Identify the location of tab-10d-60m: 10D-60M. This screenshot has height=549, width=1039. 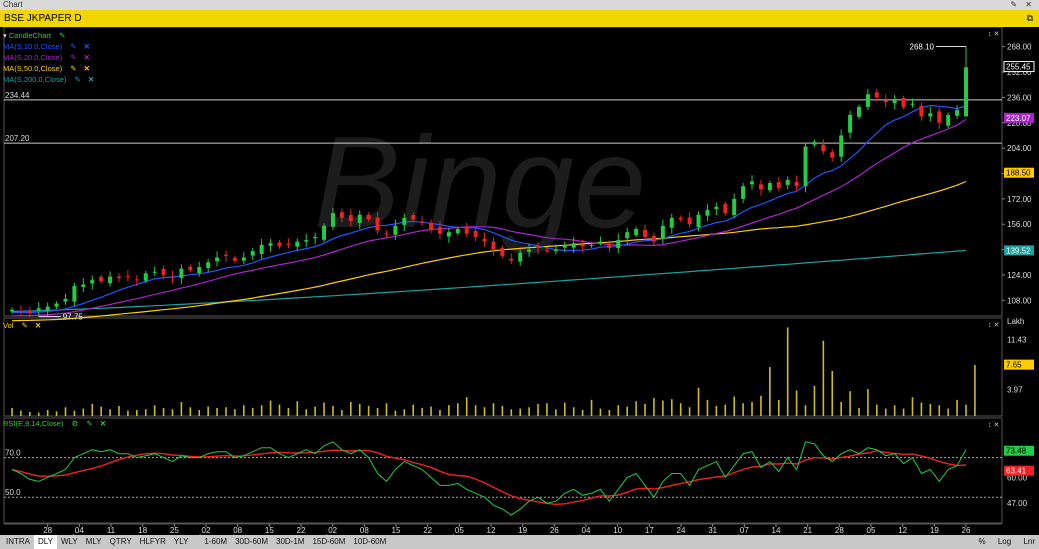
(369, 542).